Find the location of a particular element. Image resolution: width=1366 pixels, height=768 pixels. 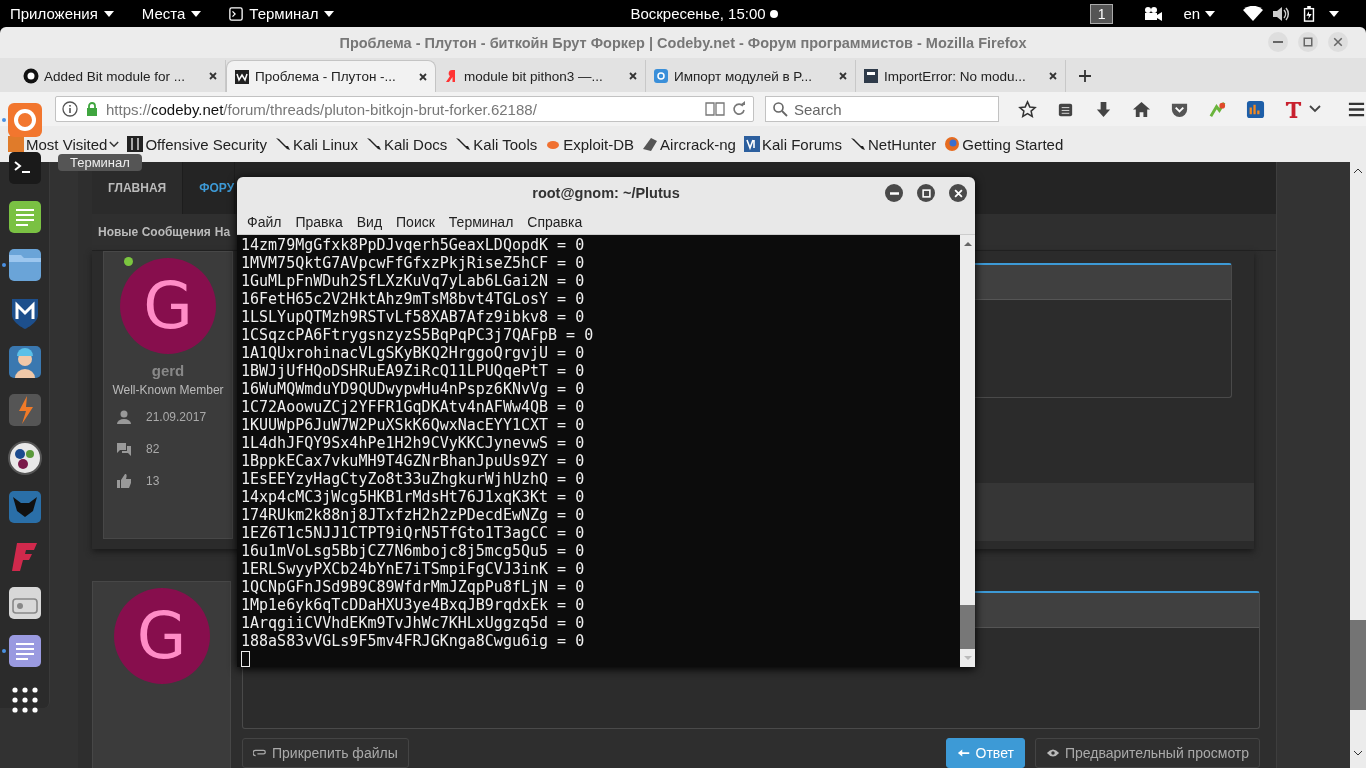

terminal-line: 1ERLSwyyPXCb24bYnE7iTSmpiFgCVJ3inK = 0 is located at coordinates (413, 569).